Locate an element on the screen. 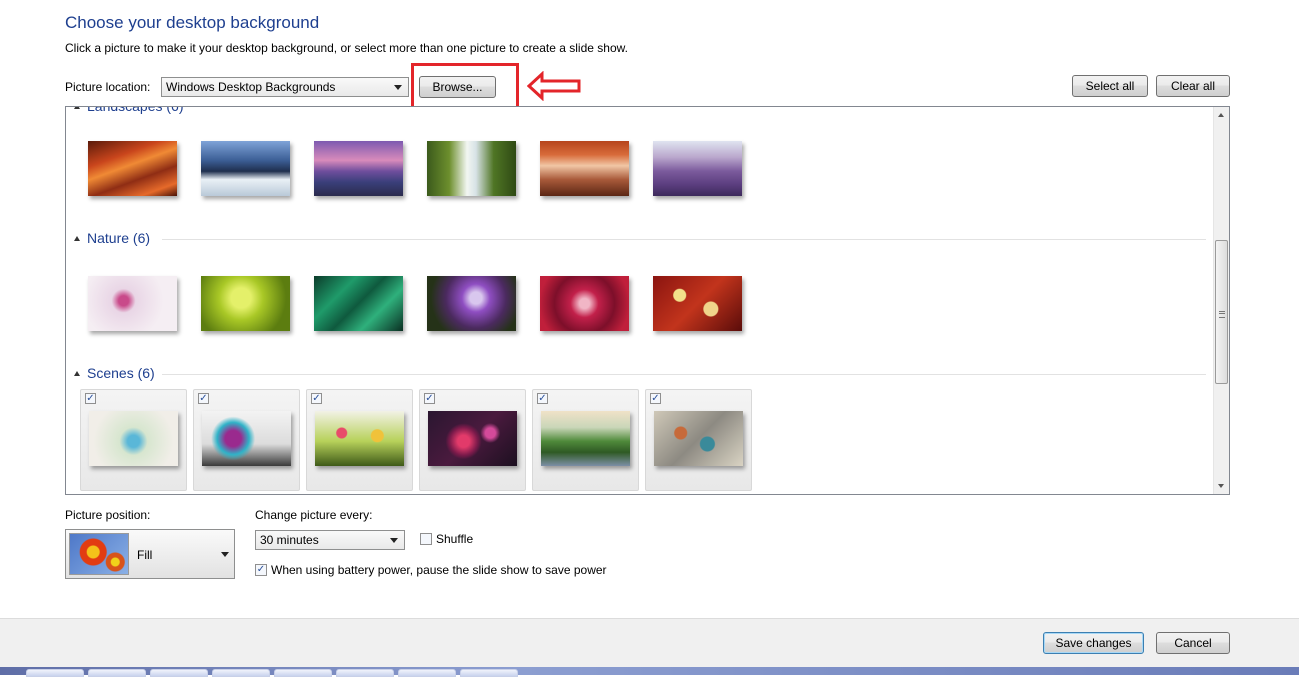  select-all-button: Select all is located at coordinates (1110, 86).